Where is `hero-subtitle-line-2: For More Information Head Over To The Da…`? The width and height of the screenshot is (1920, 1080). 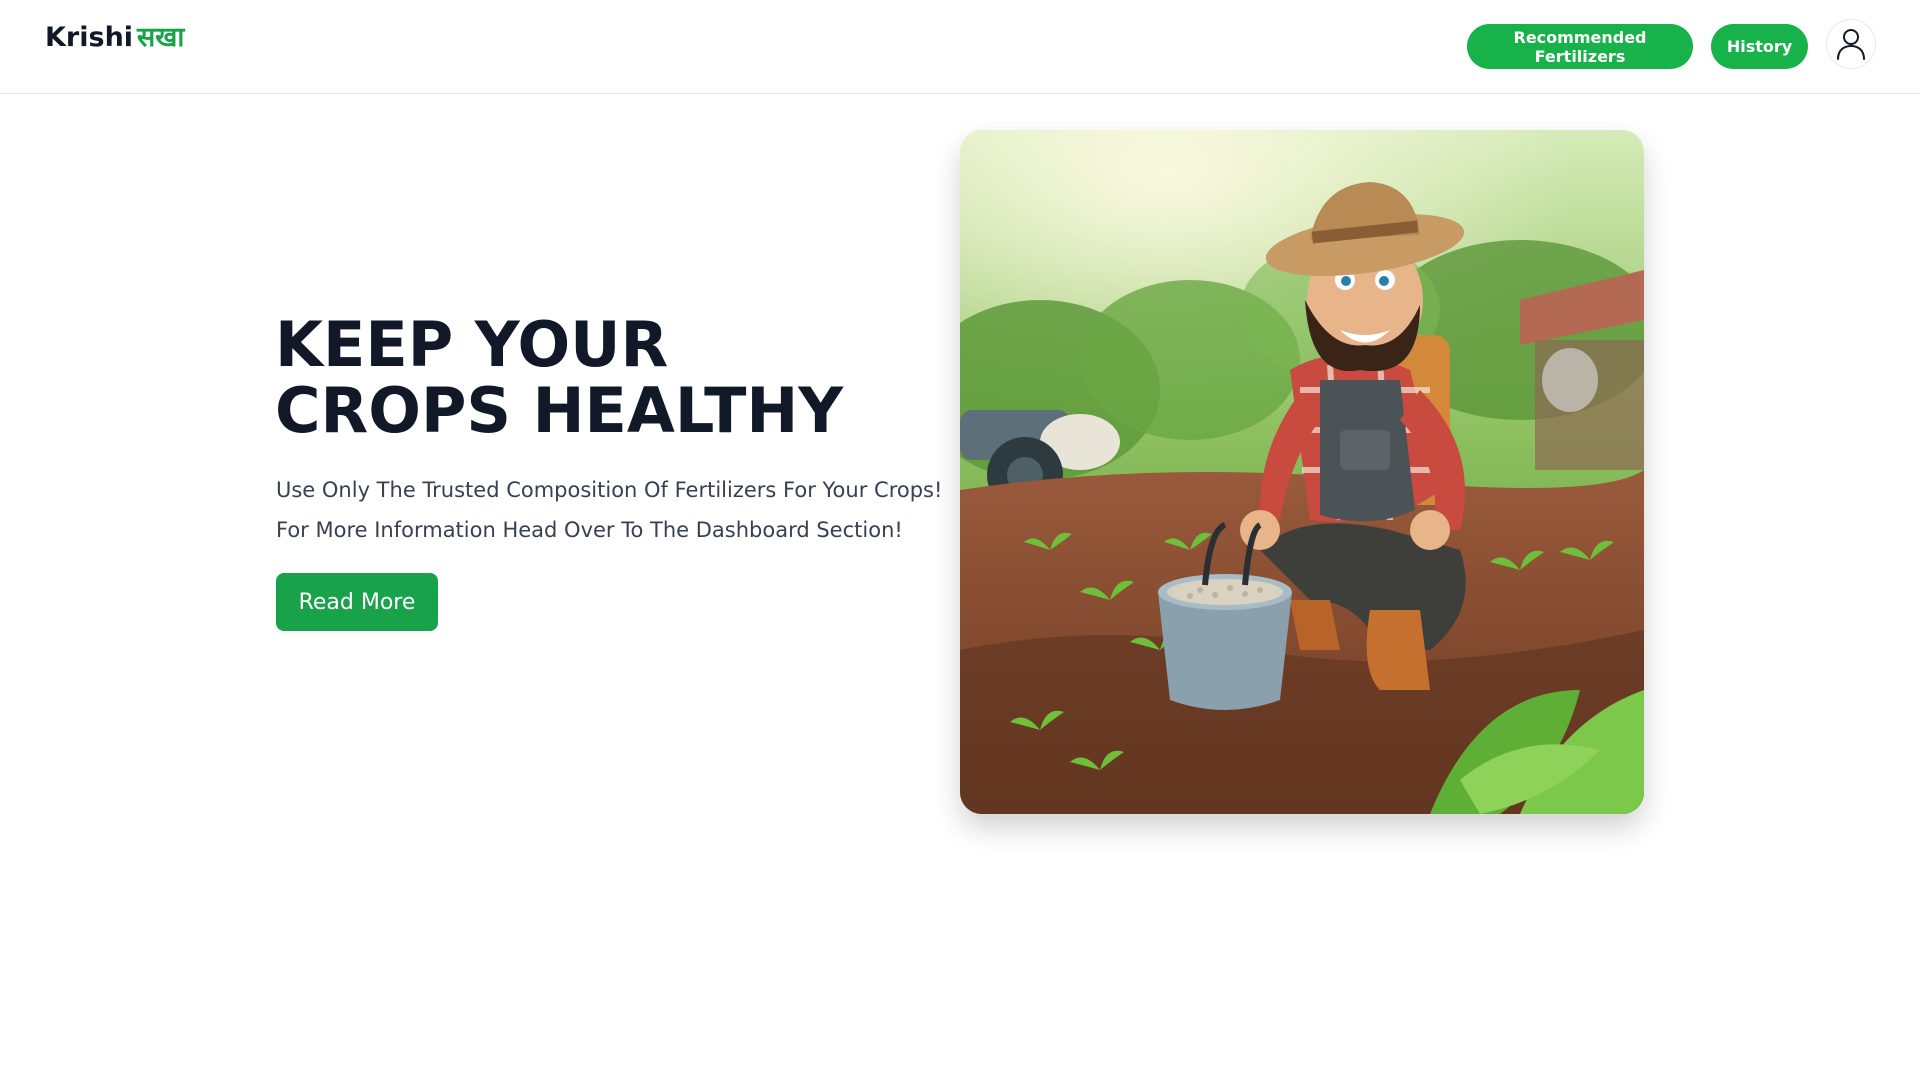 hero-subtitle-line-2: For More Information Head Over To The Da… is located at coordinates (589, 530).